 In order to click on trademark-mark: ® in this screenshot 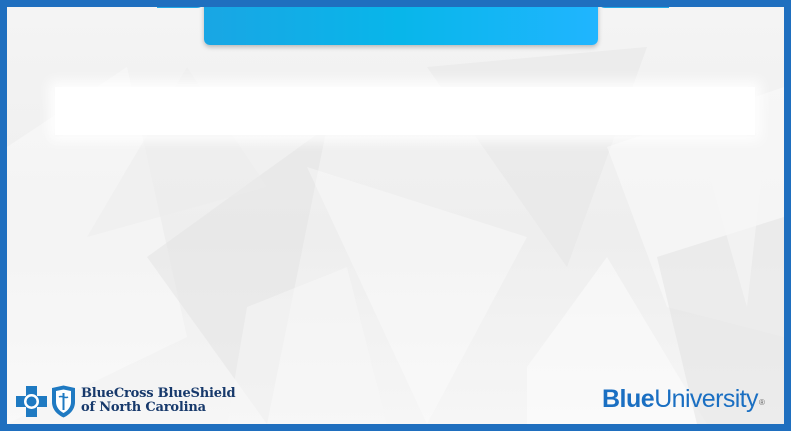, I will do `click(761, 402)`.